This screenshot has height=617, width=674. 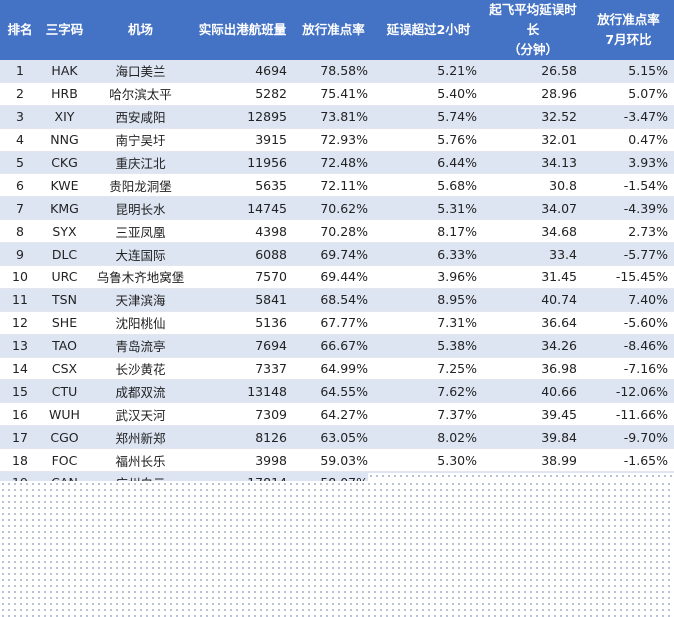 I want to click on cell-avg-delay: 40.74, so click(x=533, y=300).